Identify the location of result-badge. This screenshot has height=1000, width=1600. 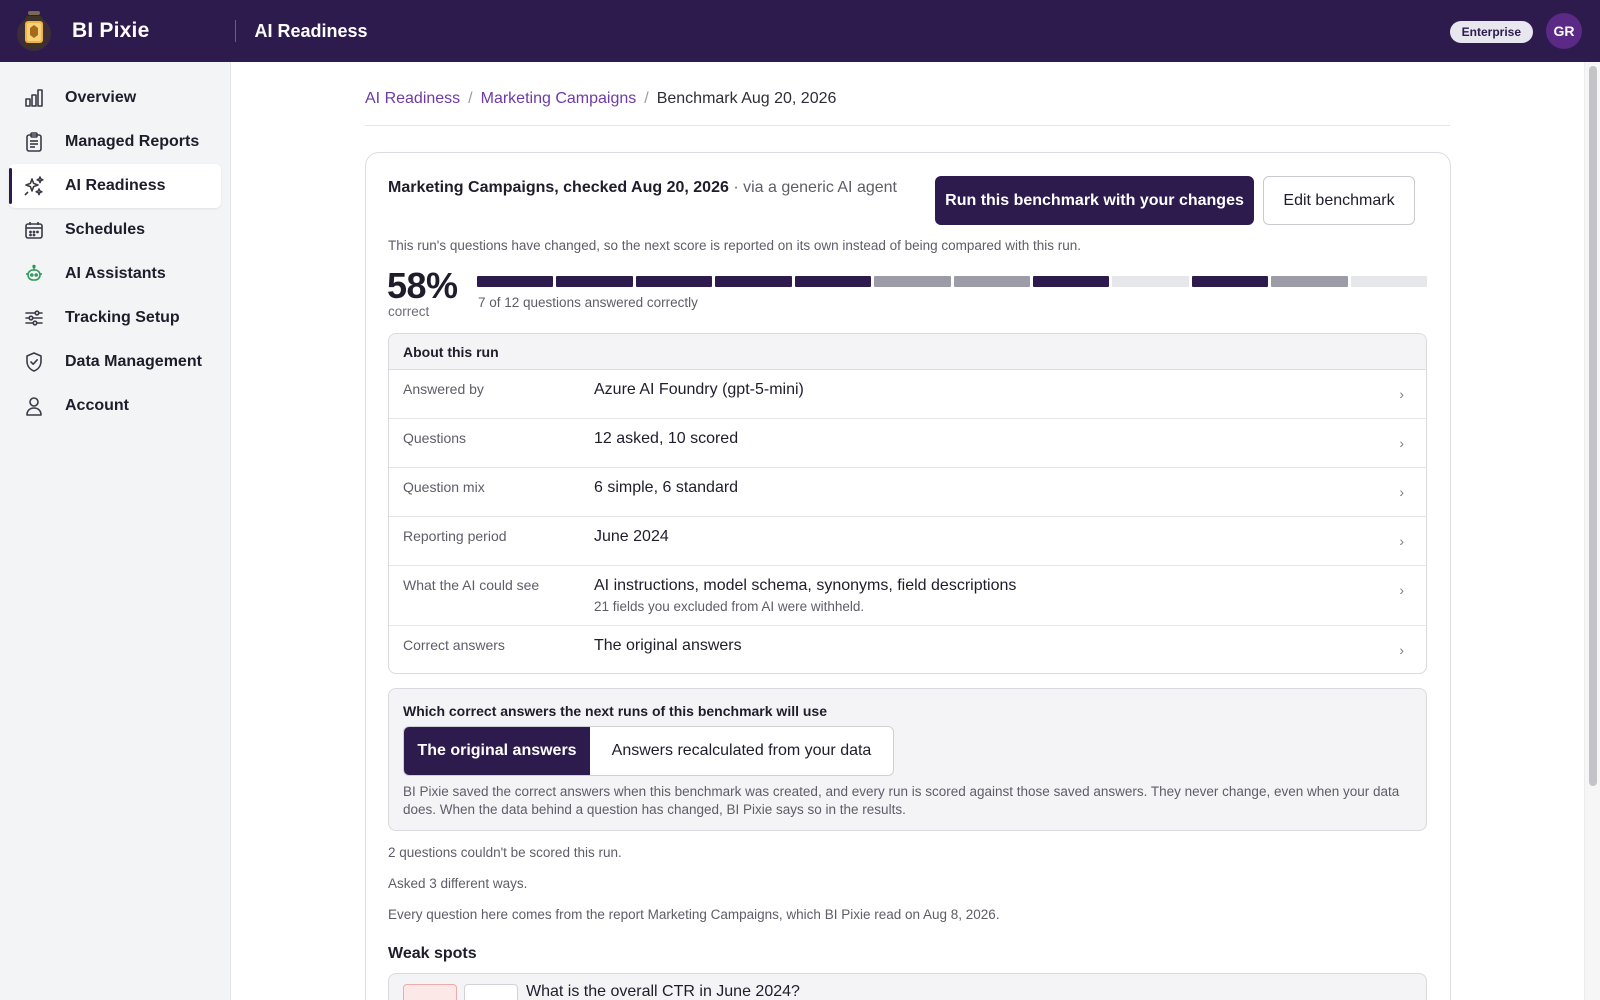
(430, 992).